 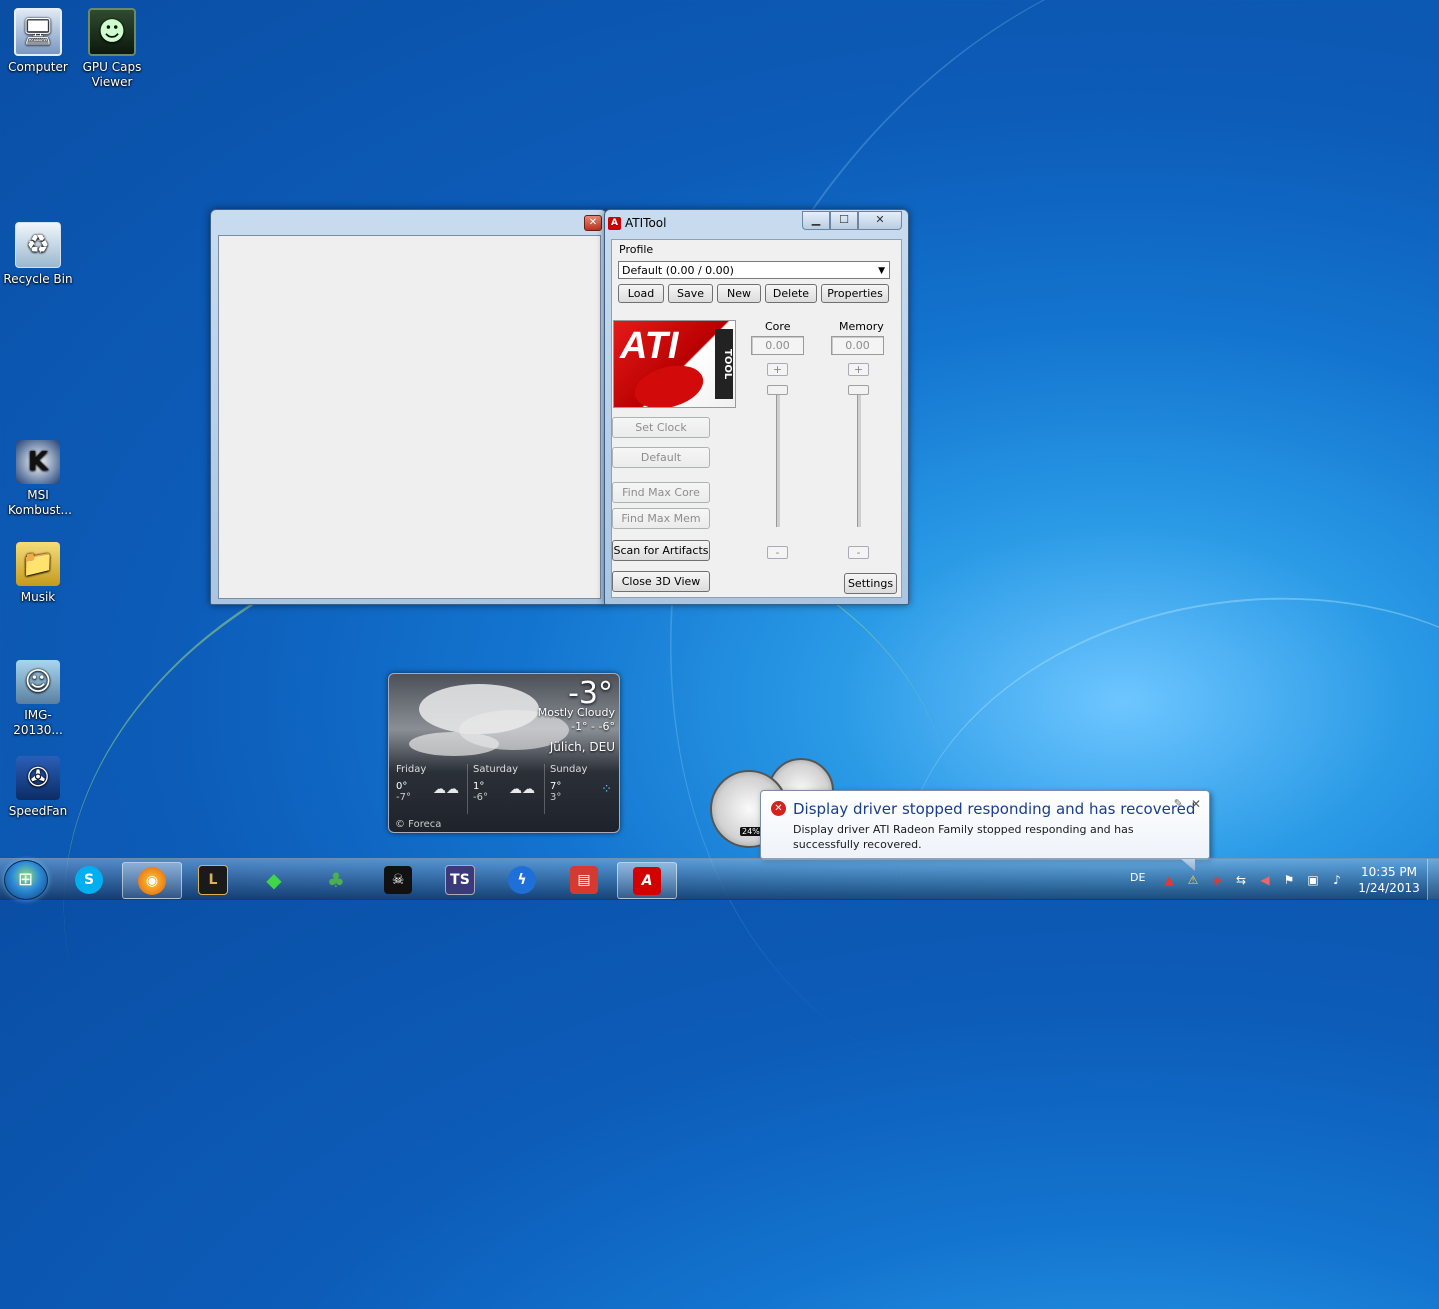 I want to click on taskbar-app-lightning: ϟ, so click(x=522, y=879).